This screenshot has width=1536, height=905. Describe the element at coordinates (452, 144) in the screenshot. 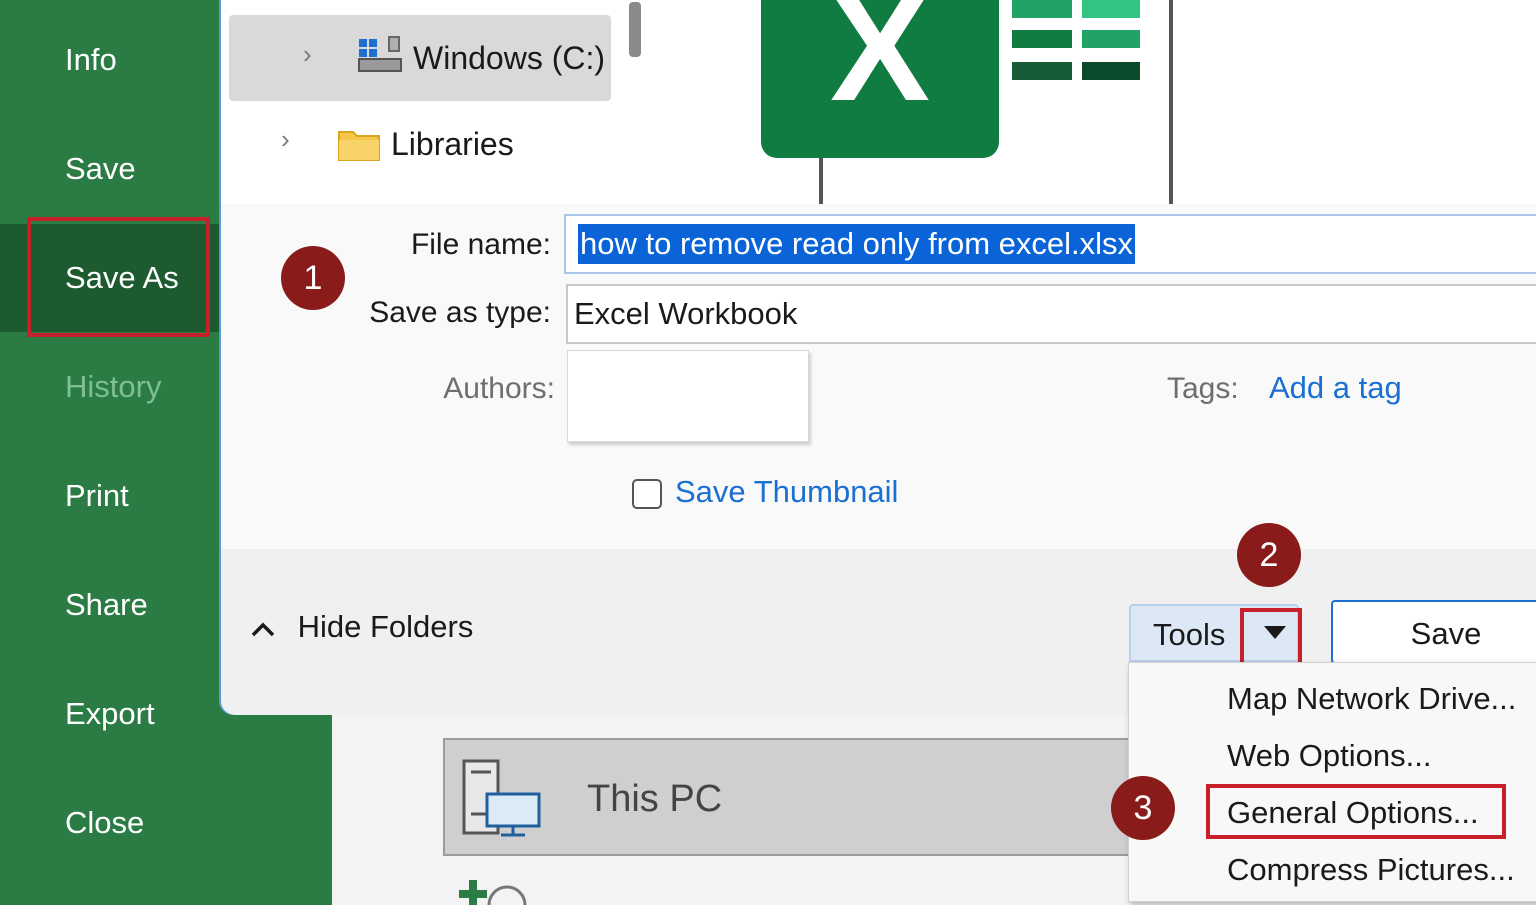

I see `tree-item-label: Libraries` at that location.